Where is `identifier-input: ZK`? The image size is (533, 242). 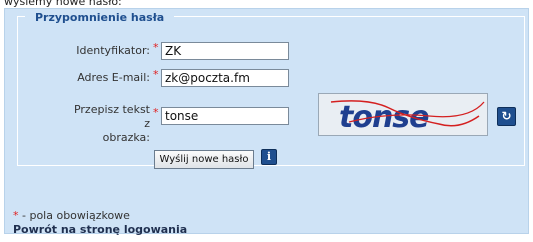
identifier-input: ZK is located at coordinates (225, 51).